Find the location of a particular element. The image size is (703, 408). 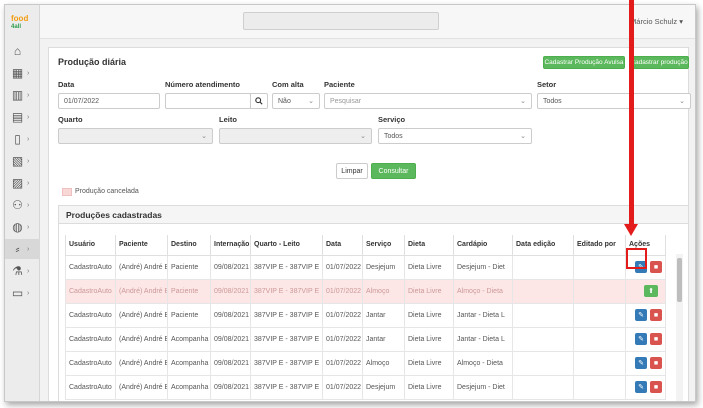

column-header: Serviço is located at coordinates (383, 245).